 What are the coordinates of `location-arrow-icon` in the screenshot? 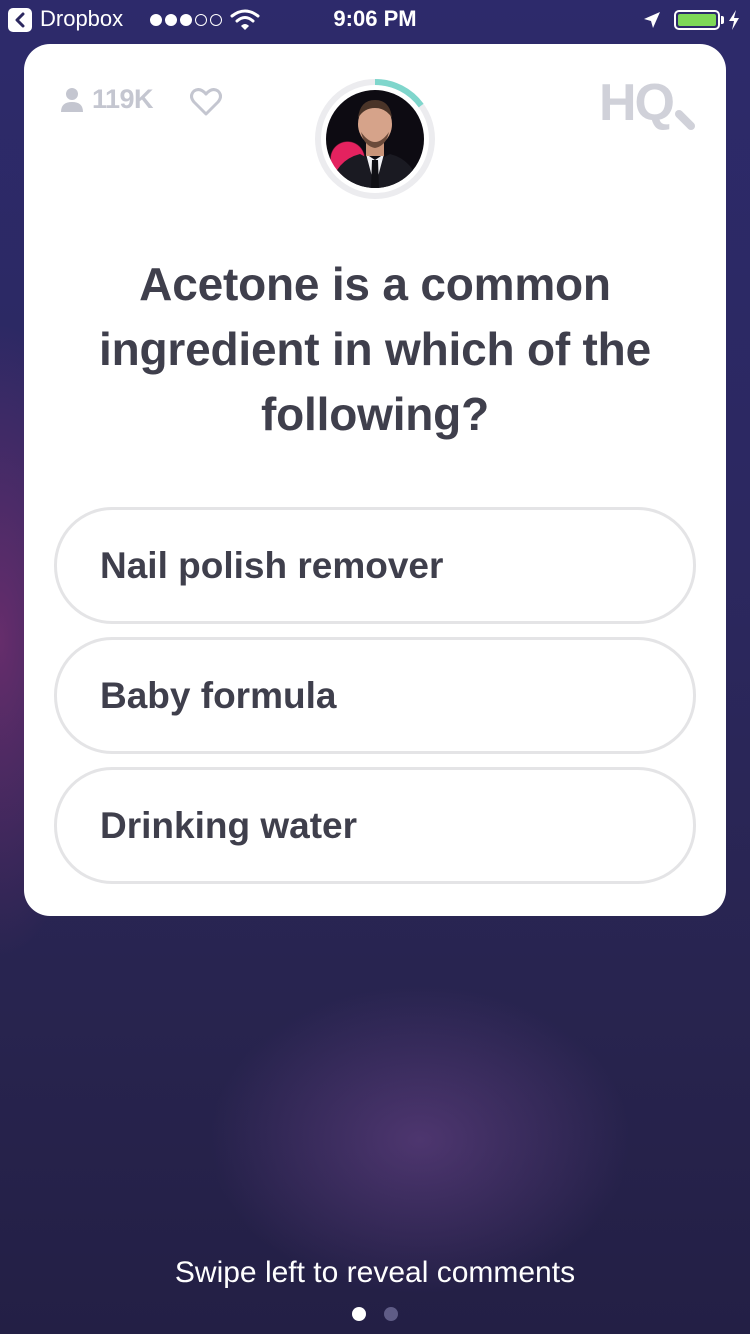 It's located at (652, 20).